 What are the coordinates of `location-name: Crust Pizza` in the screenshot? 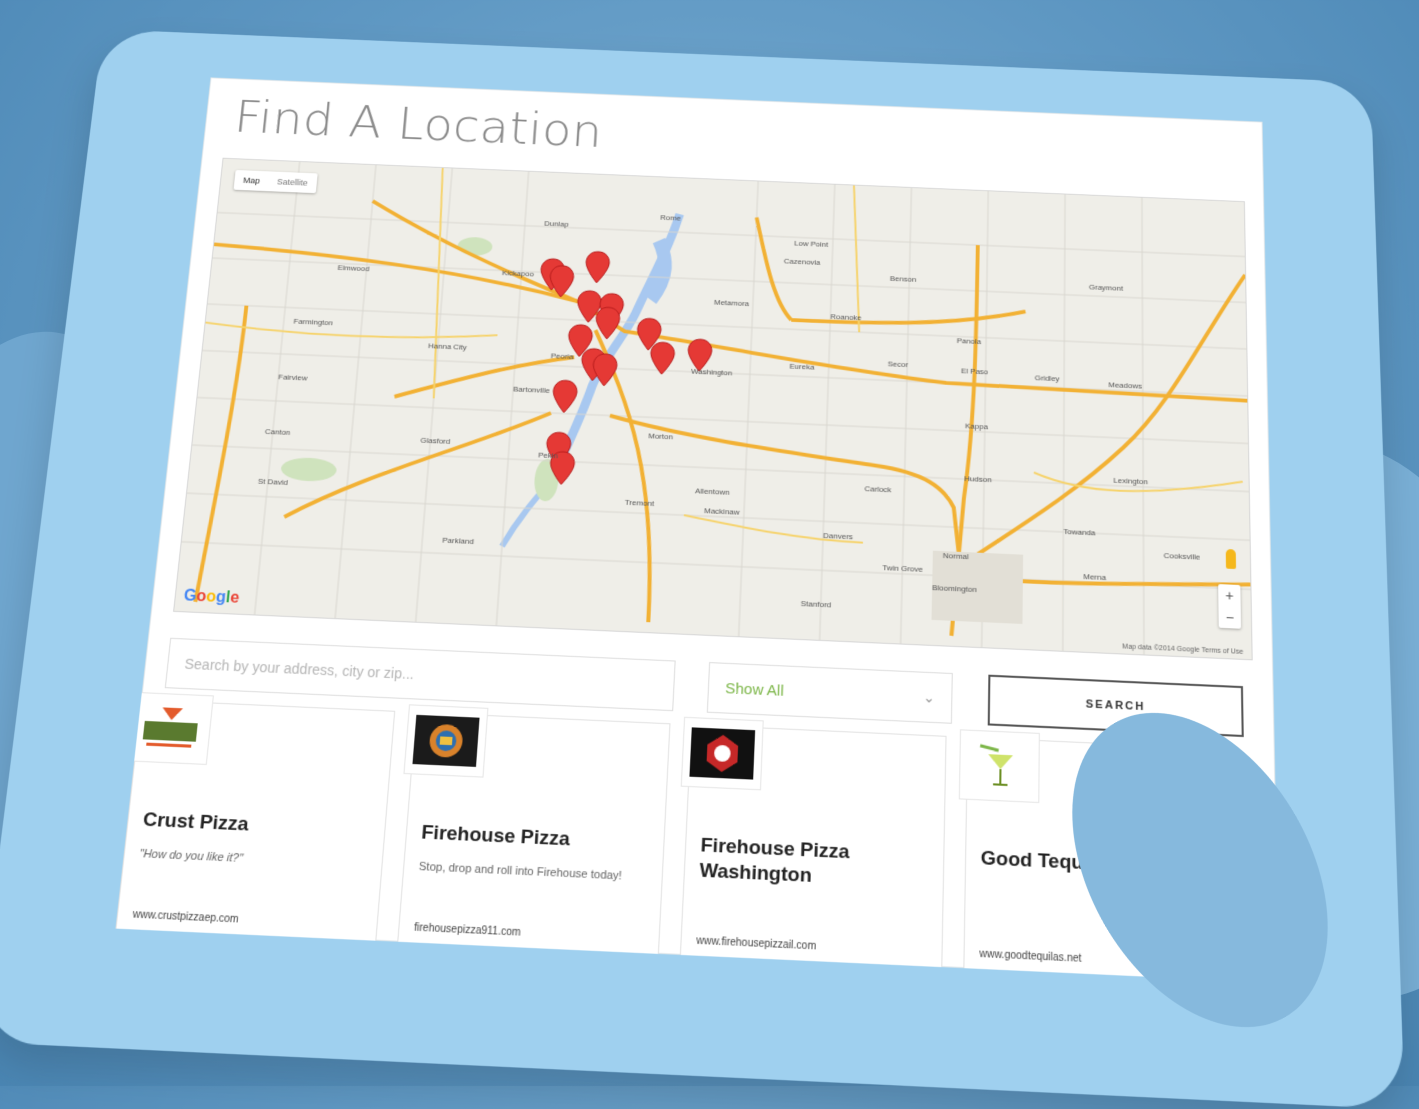 It's located at (256, 826).